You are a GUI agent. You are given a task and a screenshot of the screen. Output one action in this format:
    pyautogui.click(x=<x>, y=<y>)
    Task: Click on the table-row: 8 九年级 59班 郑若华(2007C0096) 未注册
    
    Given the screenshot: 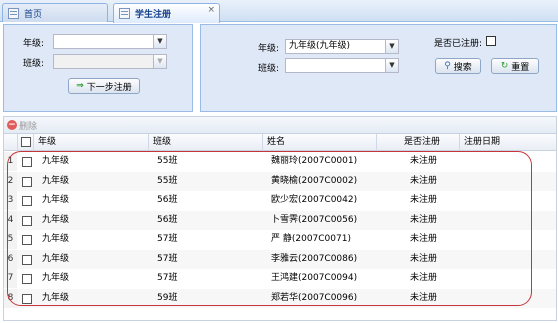 What is the action you would take?
    pyautogui.click(x=280, y=298)
    